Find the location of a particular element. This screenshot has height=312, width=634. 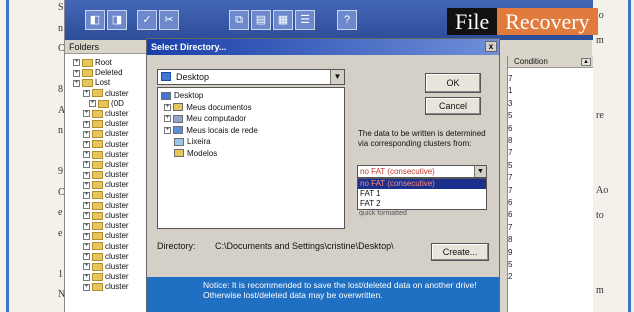

cut-icon: ✂ is located at coordinates (169, 20).